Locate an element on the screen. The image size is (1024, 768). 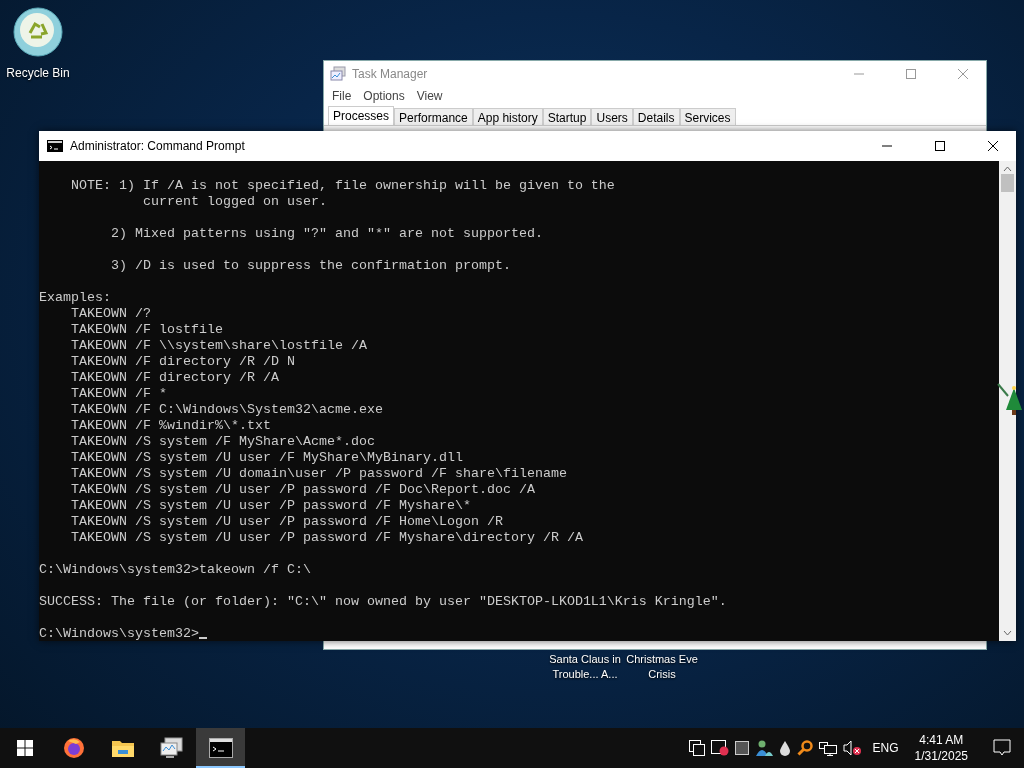
console-line: TAKEOWN /S system /U domain\user /P password /F share\filename is located at coordinates (318, 474).